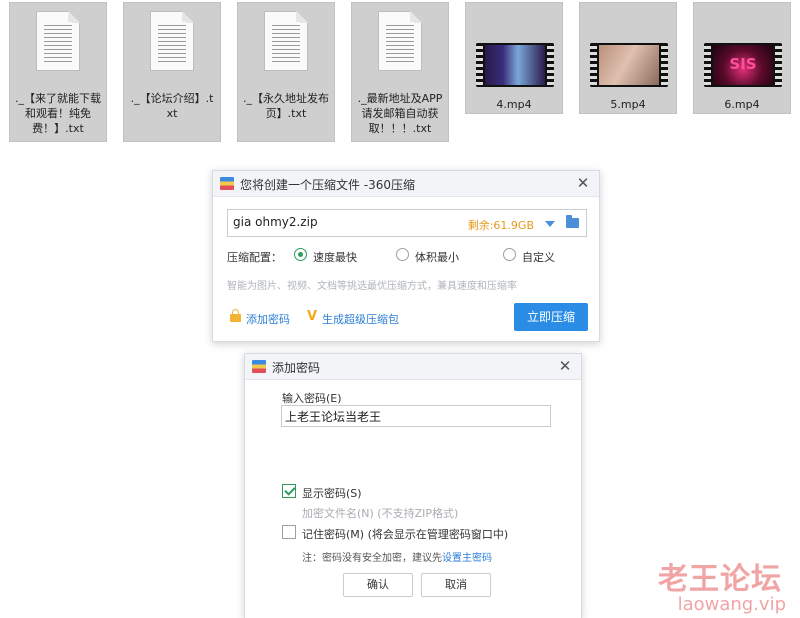 This screenshot has width=800, height=618. What do you see at coordinates (172, 72) in the screenshot?
I see `file-item-txt-2: ._【论坛介绍】.txt` at bounding box center [172, 72].